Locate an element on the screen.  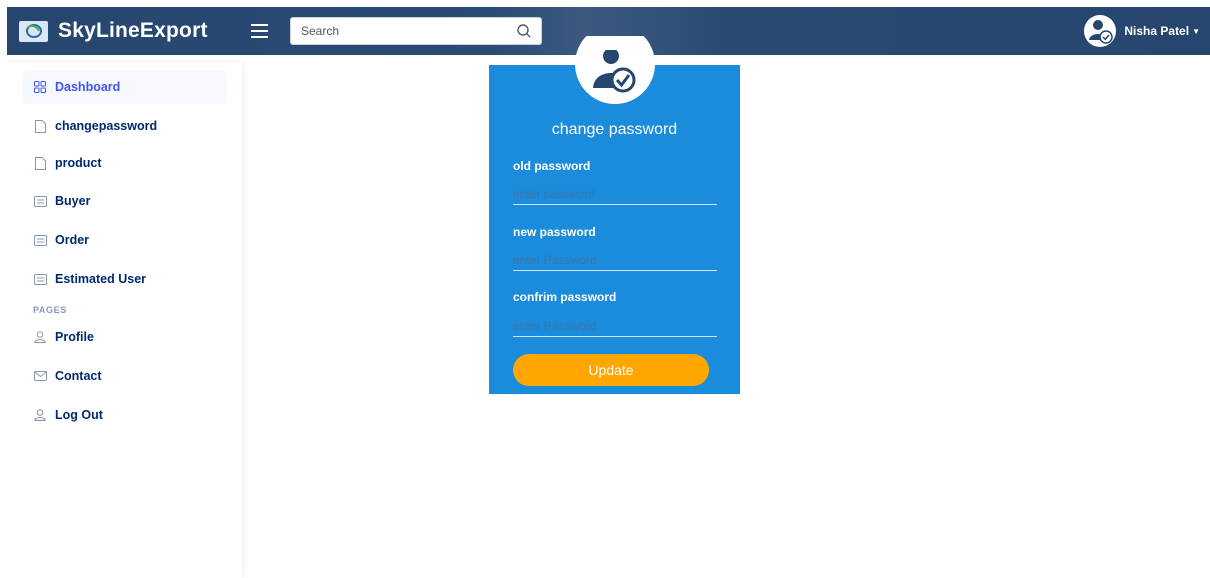
sidebar-item-dashboard: Dashboard is located at coordinates (124, 87).